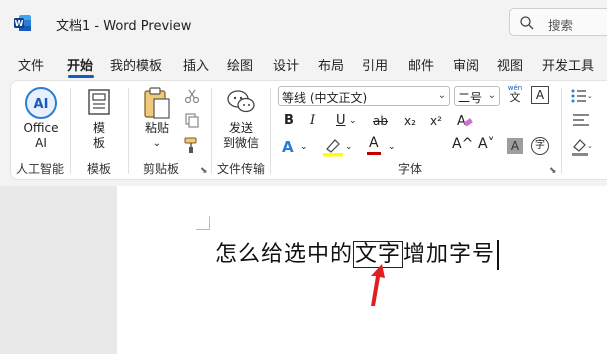 This screenshot has width=607, height=354. Describe the element at coordinates (410, 121) in the screenshot. I see `subscript-button: x₂` at that location.